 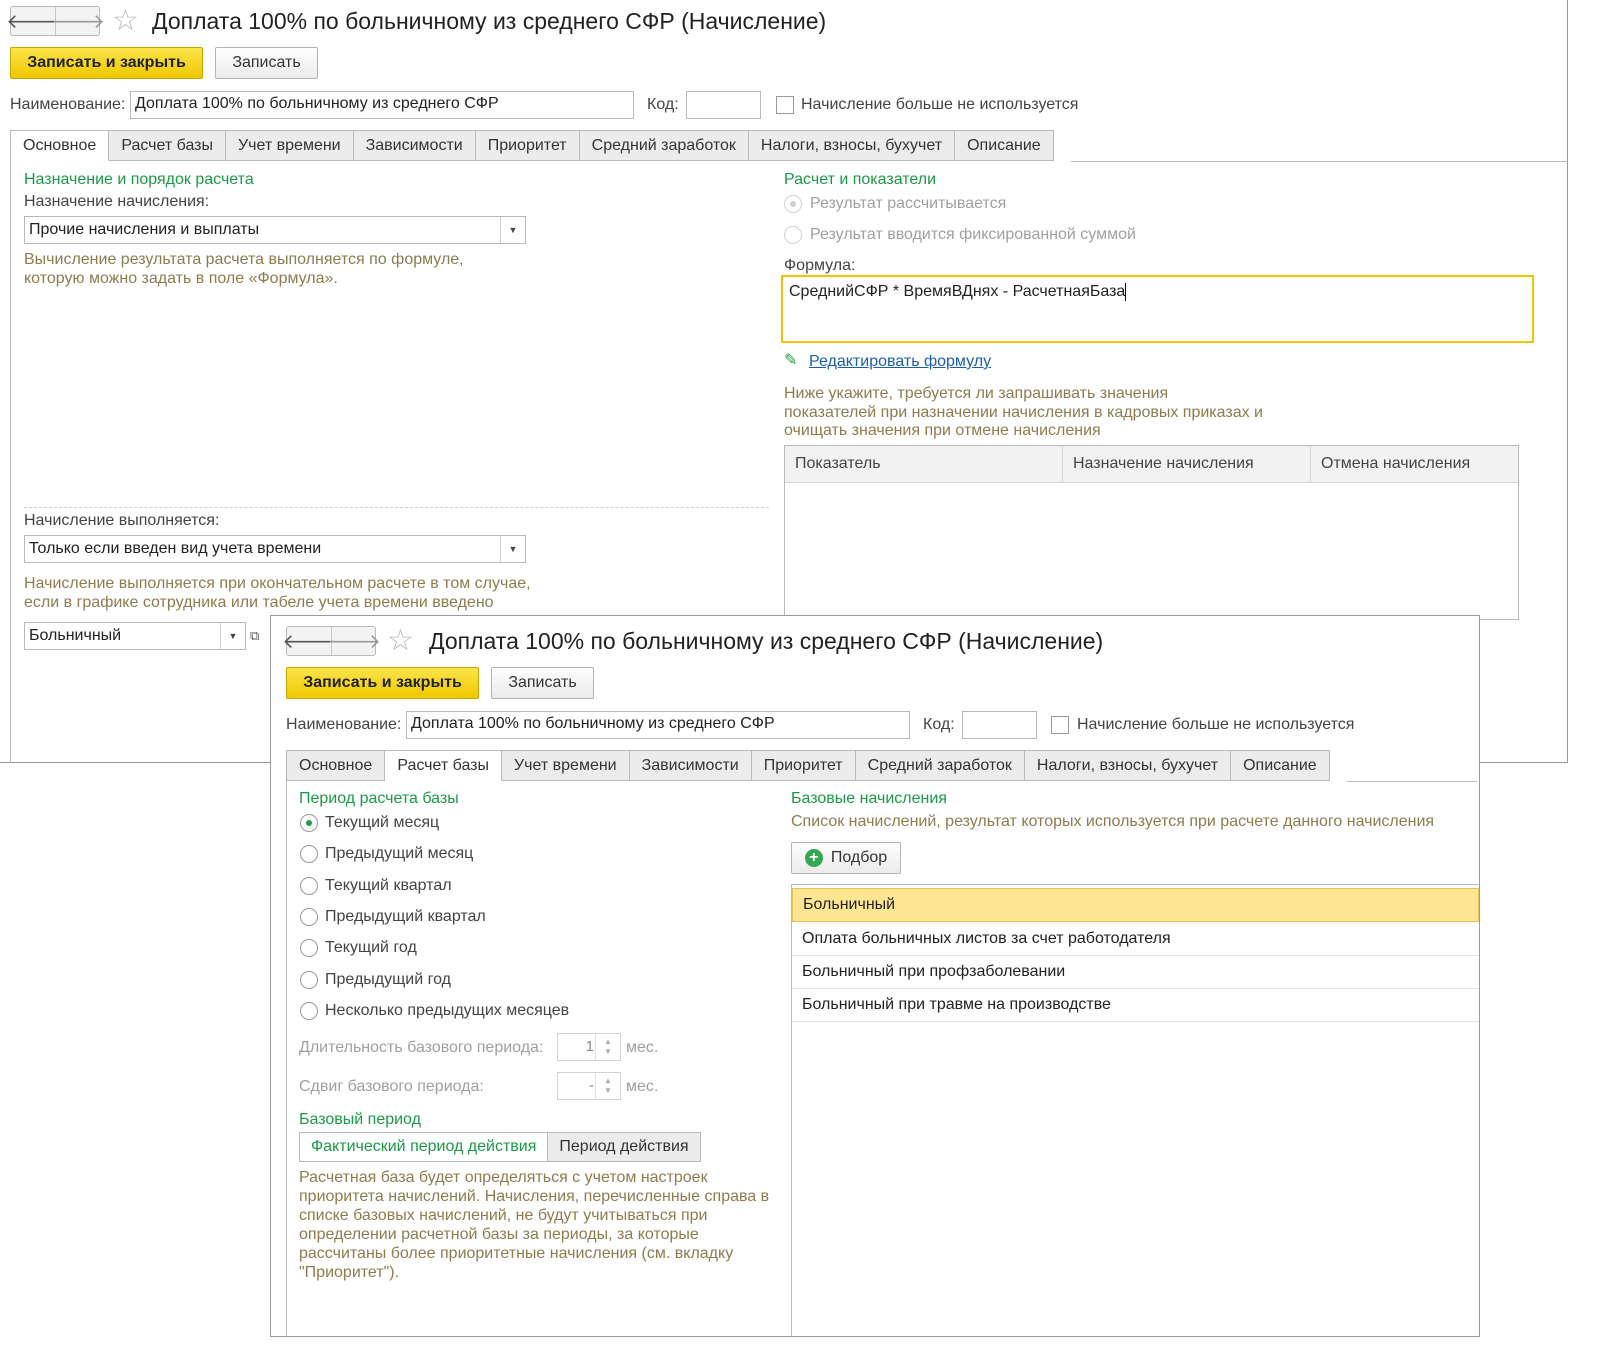 I want to click on column-header-indicator: Показатель, so click(x=924, y=464).